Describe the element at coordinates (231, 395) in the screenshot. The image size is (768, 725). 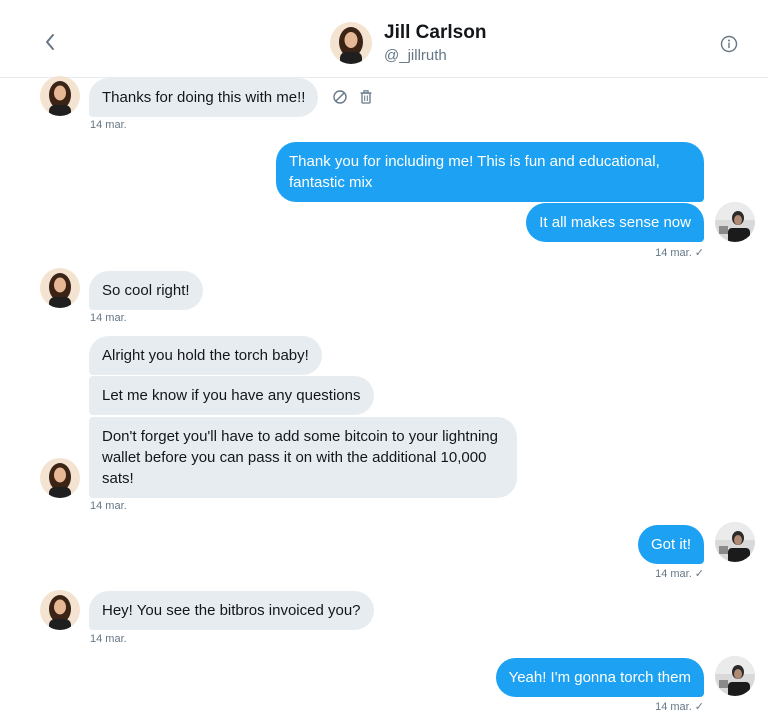
I see `message-bubble-incoming: Let me know if you have any questions` at that location.